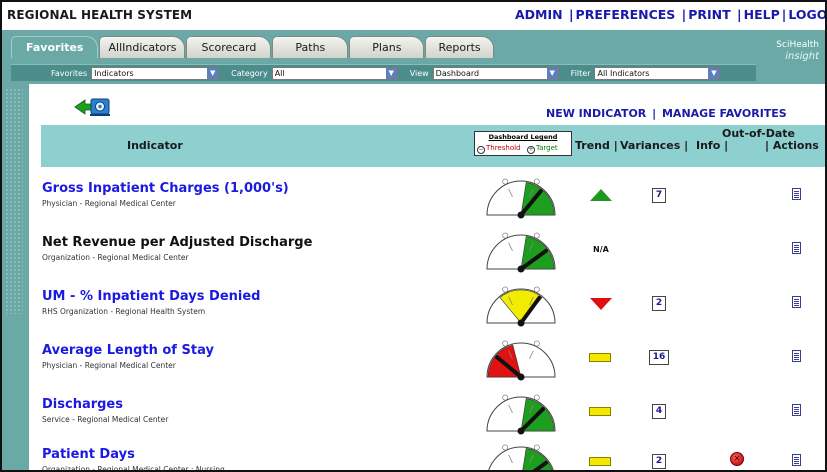  What do you see at coordinates (758, 133) in the screenshot?
I see `column-out-of-date: Out-of-Date` at bounding box center [758, 133].